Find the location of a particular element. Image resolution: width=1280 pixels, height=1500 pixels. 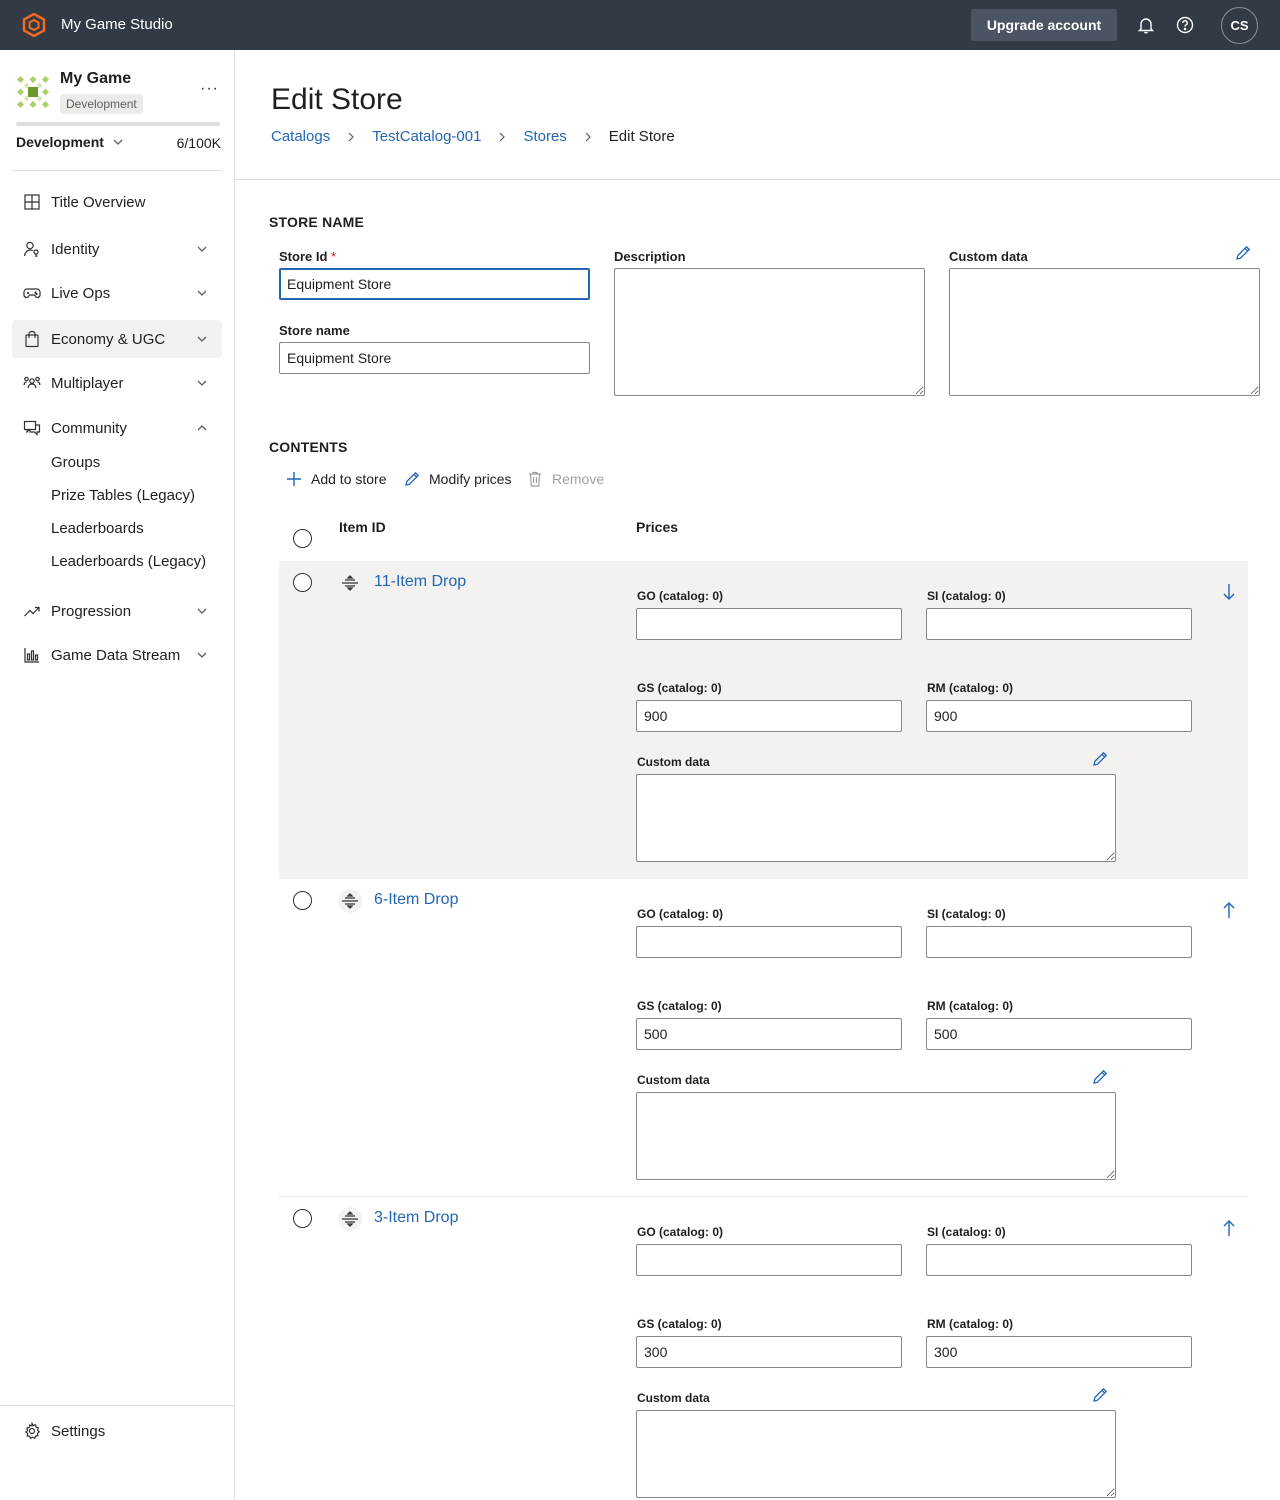

remove-label: Remove is located at coordinates (578, 479).